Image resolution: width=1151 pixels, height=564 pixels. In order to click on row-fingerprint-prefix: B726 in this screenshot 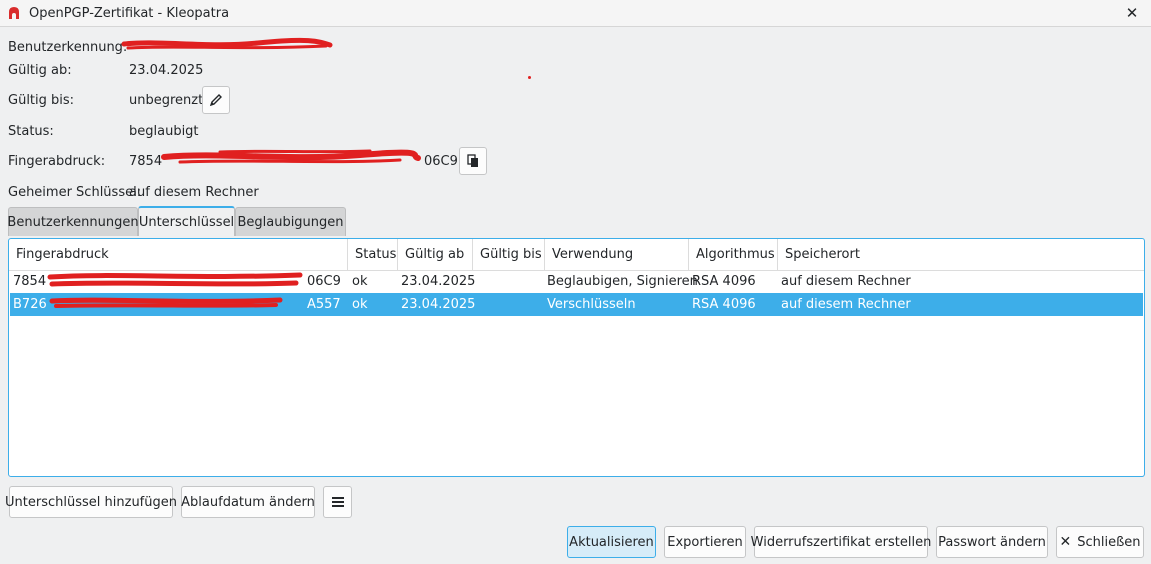, I will do `click(30, 304)`.